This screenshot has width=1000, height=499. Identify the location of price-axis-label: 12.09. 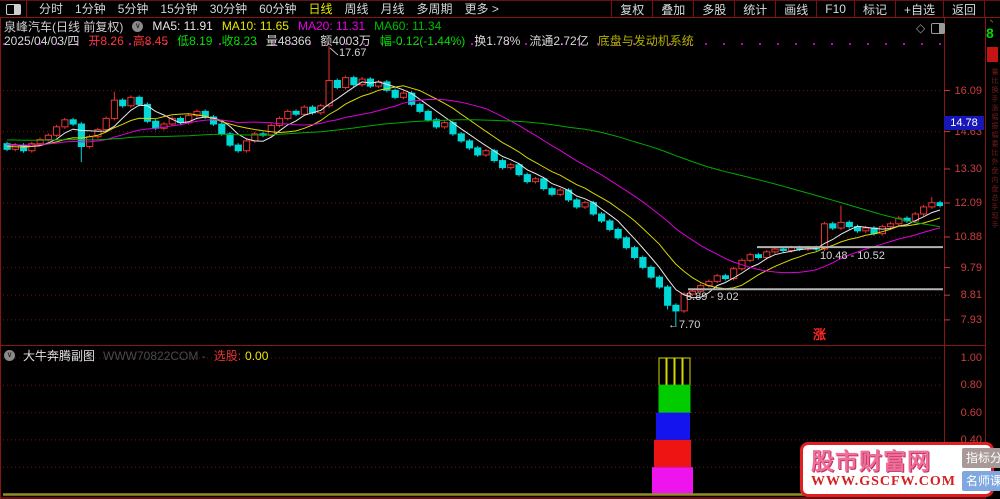
(968, 203).